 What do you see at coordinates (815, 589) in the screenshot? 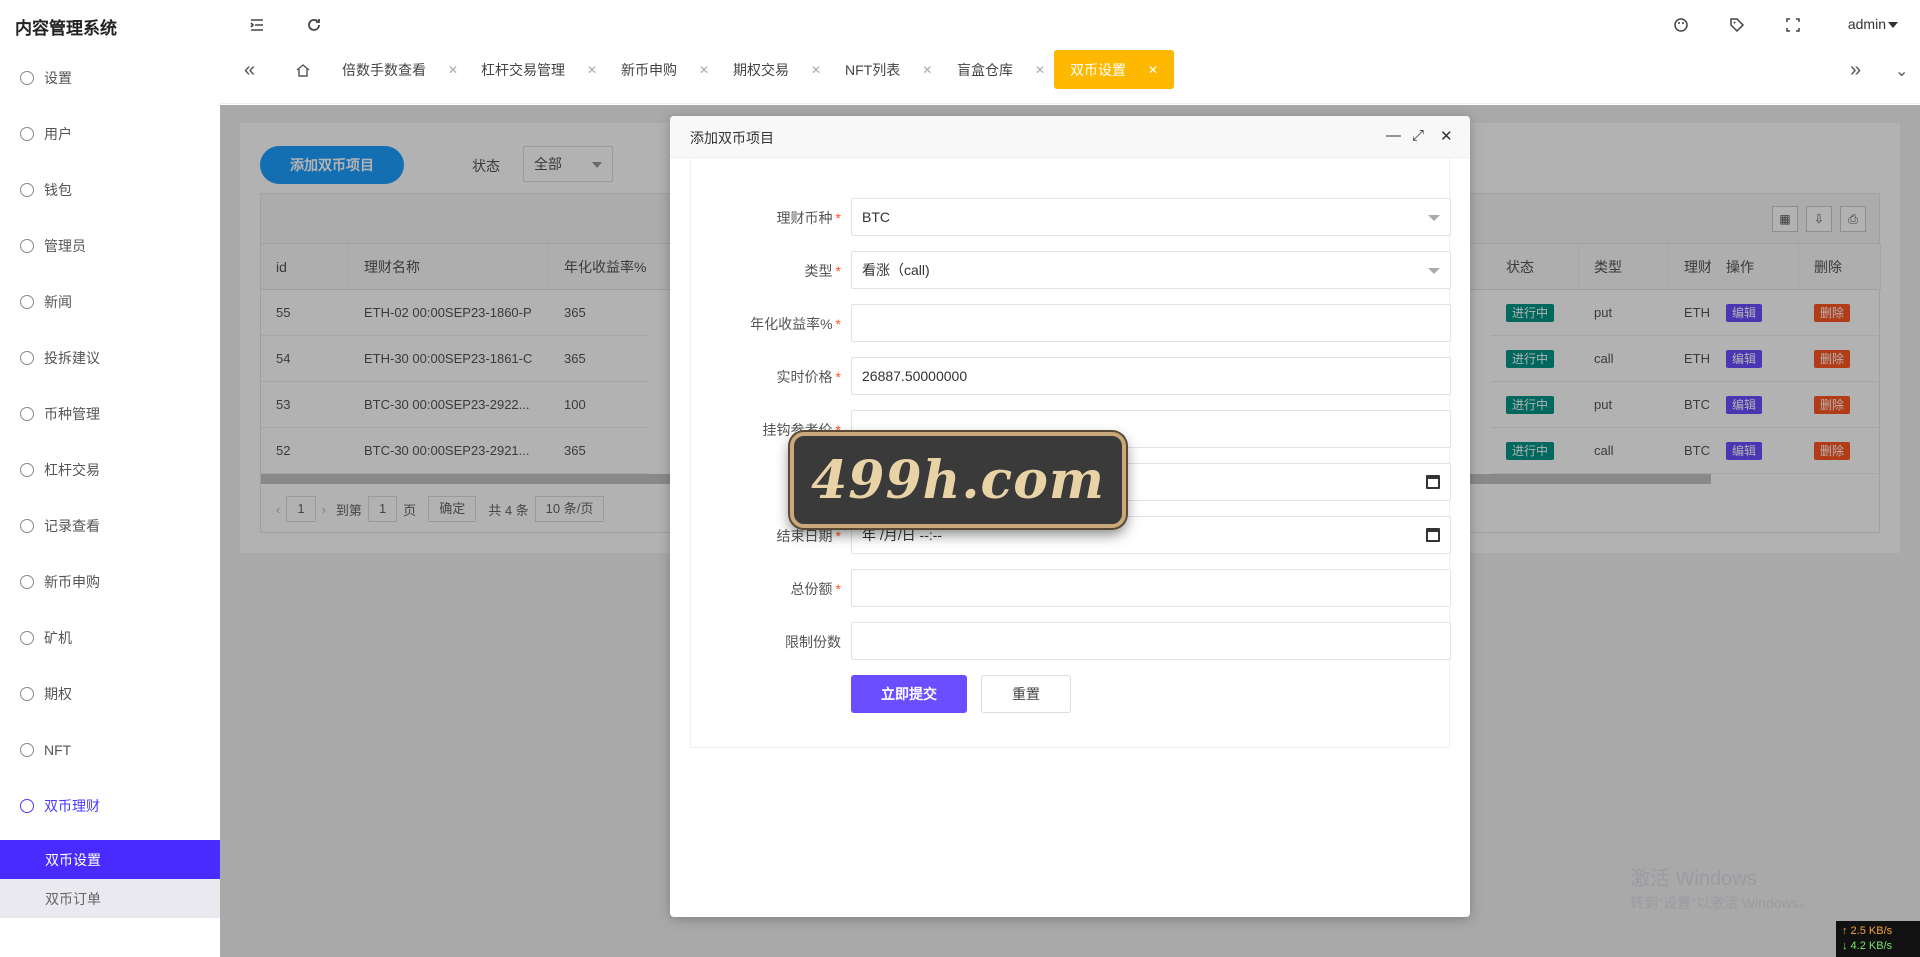
I see `total-label: 总份额 *` at bounding box center [815, 589].